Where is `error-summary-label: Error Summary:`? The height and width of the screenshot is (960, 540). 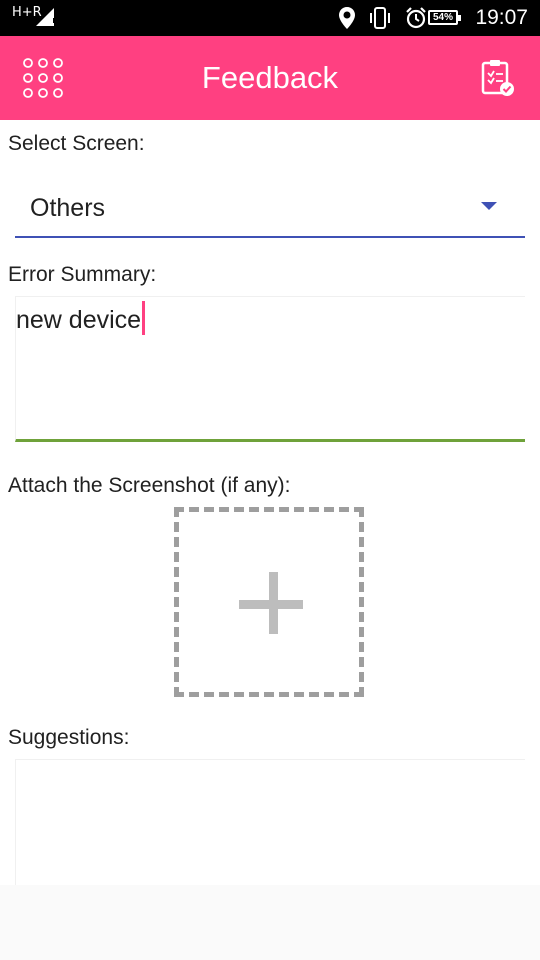 error-summary-label: Error Summary: is located at coordinates (82, 274).